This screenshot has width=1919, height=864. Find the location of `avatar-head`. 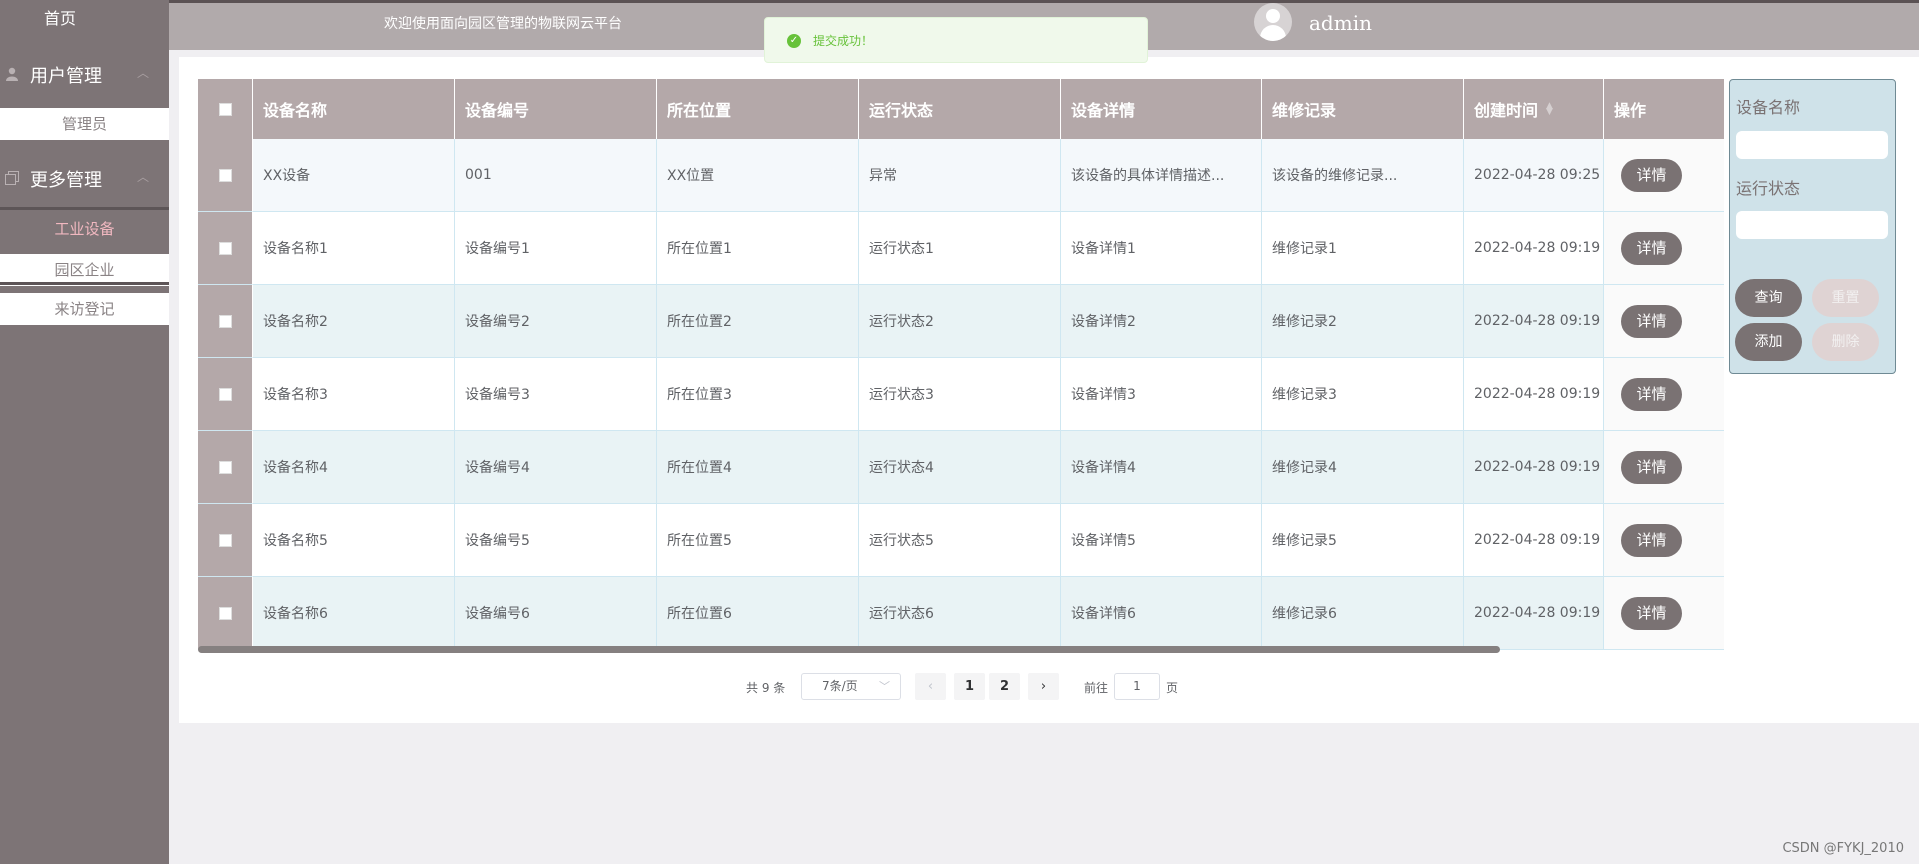

avatar-head is located at coordinates (1273, 16).